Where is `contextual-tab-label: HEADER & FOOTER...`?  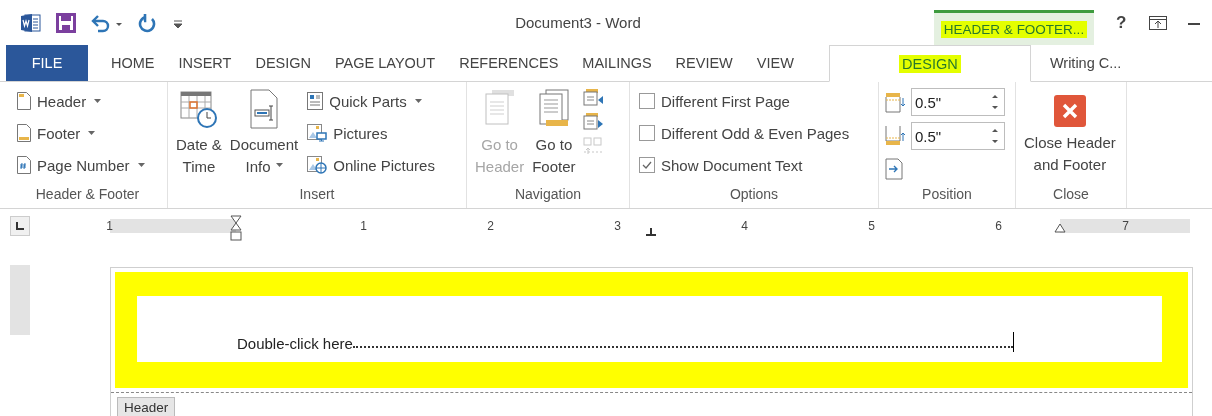
contextual-tab-label: HEADER & FOOTER... is located at coordinates (1014, 29).